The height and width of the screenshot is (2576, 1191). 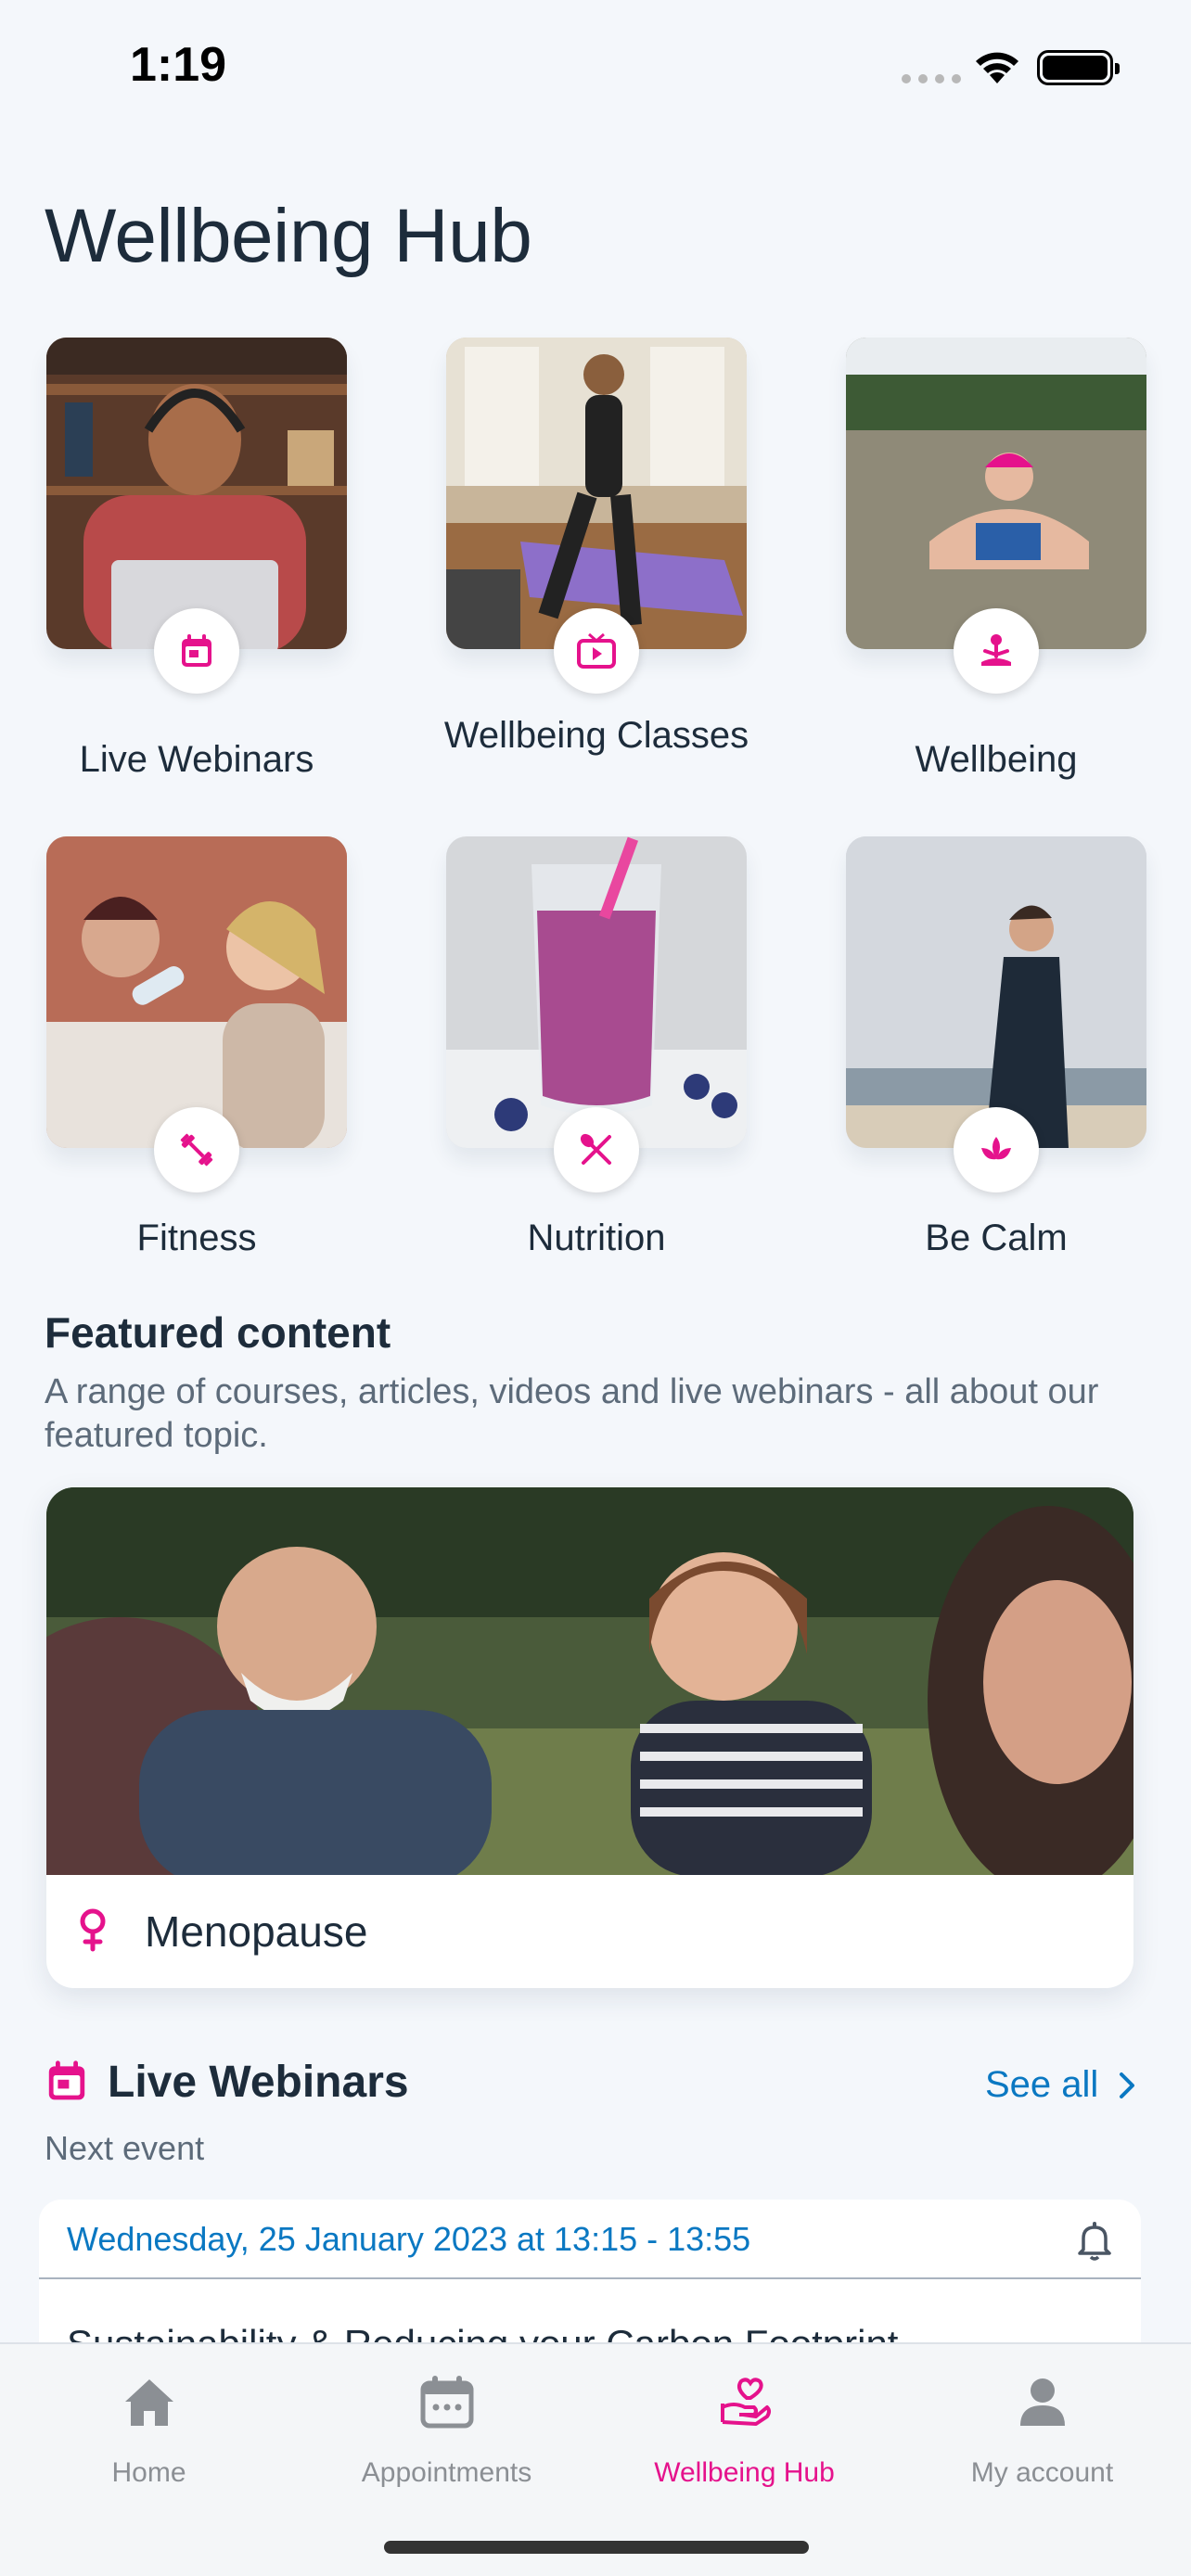 What do you see at coordinates (218, 1332) in the screenshot?
I see `featured-content-title: Featured content` at bounding box center [218, 1332].